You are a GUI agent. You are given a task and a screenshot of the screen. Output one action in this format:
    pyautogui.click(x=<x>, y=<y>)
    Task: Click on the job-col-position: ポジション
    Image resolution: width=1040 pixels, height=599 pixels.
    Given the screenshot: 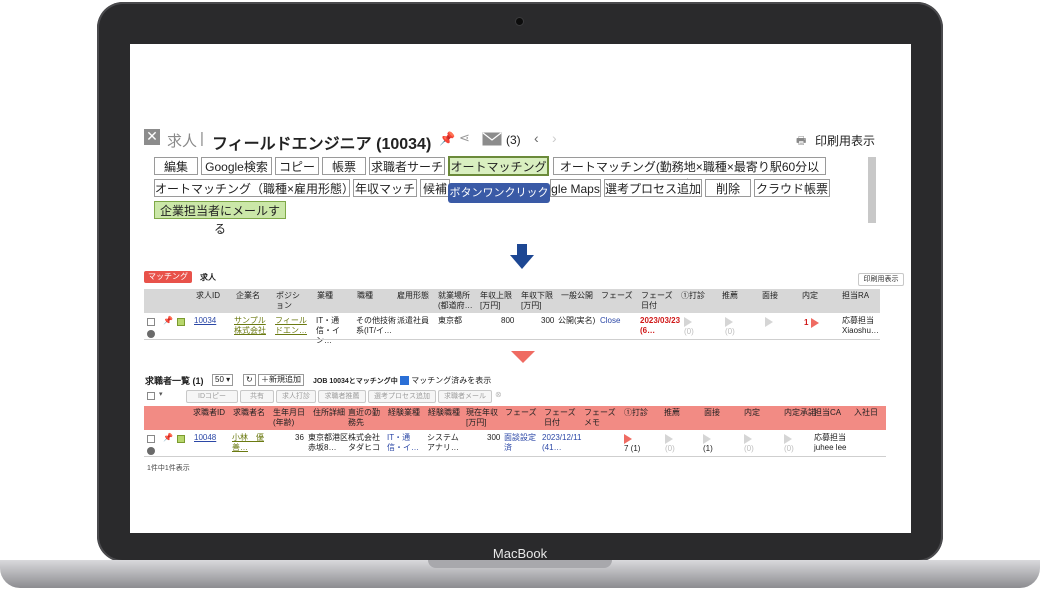 What is the action you would take?
    pyautogui.click(x=291, y=301)
    